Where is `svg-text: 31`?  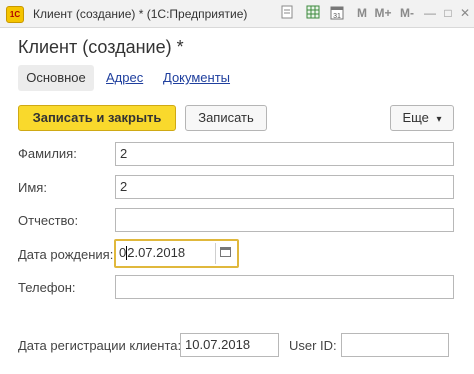
svg-text: 31 is located at coordinates (337, 16).